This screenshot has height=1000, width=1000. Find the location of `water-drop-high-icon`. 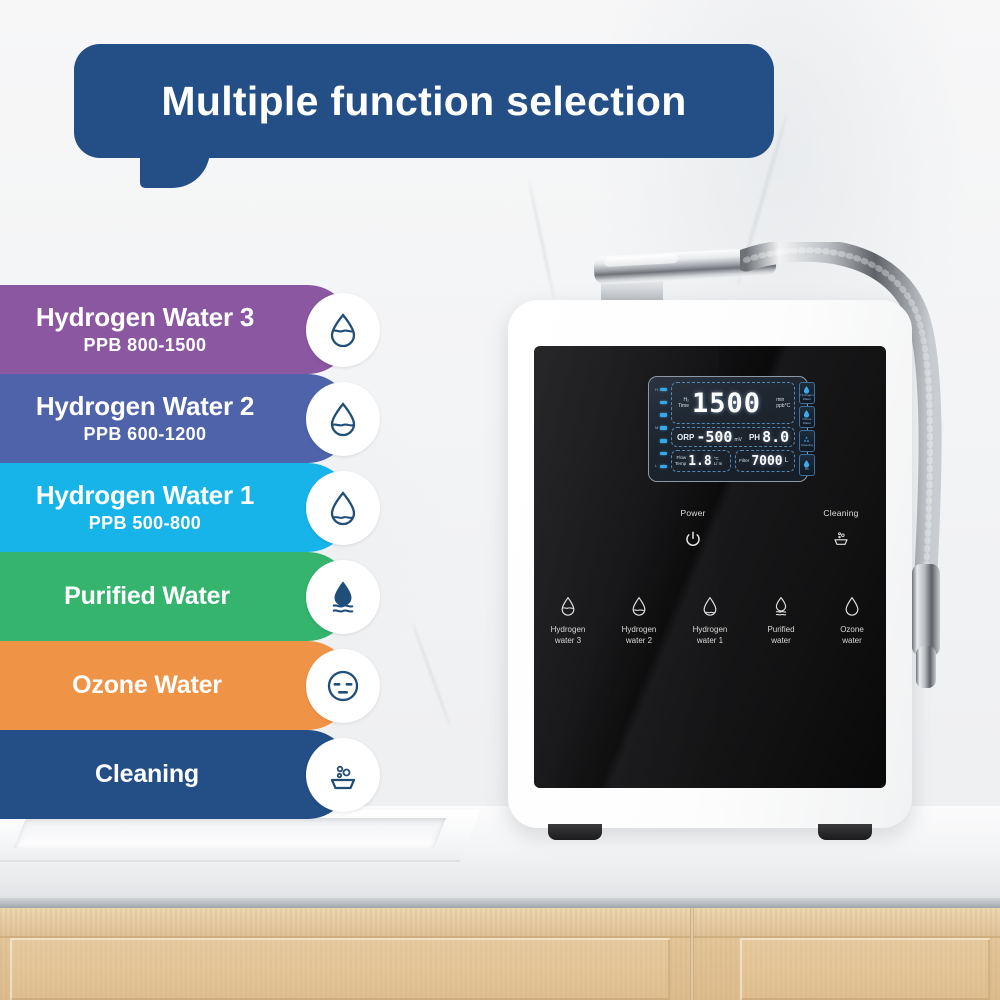

water-drop-high-icon is located at coordinates (343, 329).